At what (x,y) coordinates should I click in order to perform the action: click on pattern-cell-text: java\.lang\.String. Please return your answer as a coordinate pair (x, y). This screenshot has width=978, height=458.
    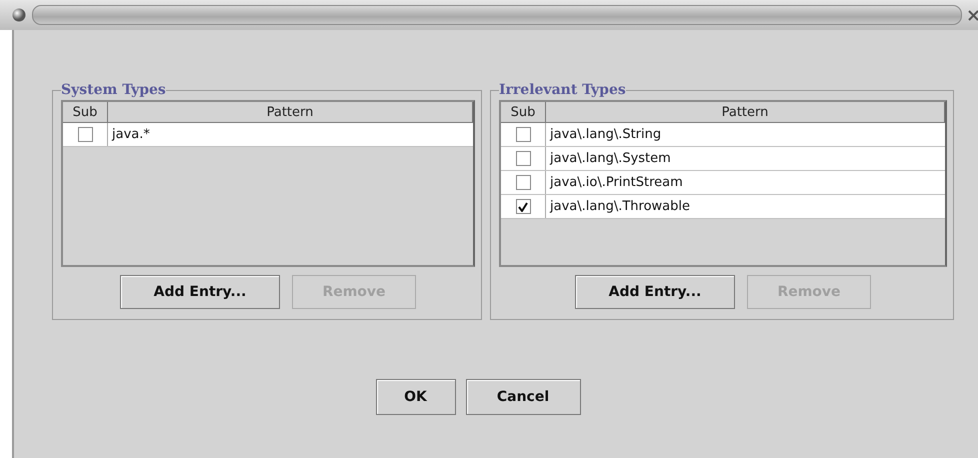
    Looking at the image, I should click on (605, 135).